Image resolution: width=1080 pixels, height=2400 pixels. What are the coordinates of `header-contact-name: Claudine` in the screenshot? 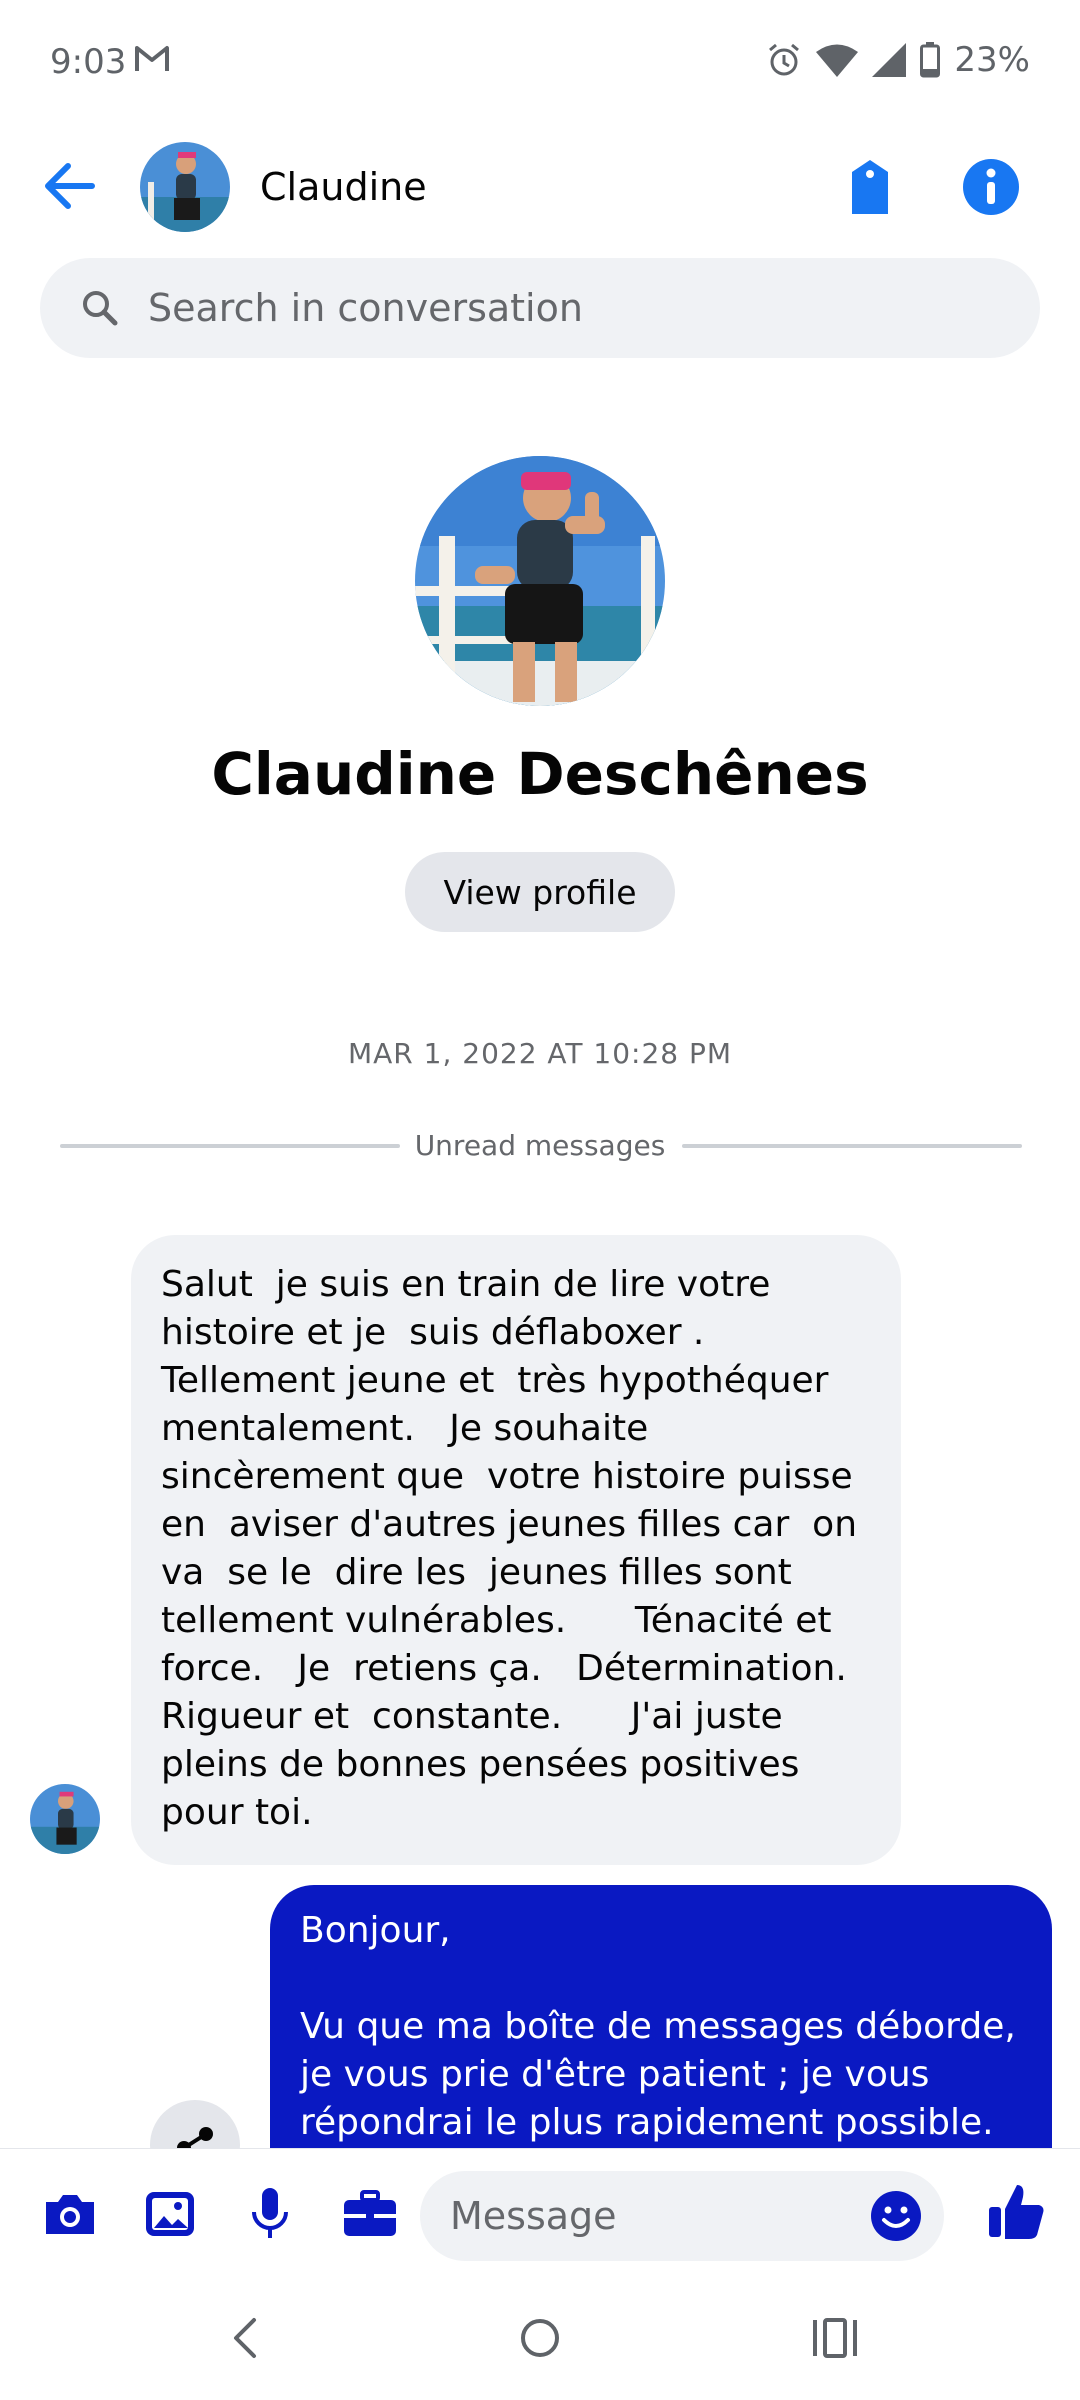 It's located at (343, 187).